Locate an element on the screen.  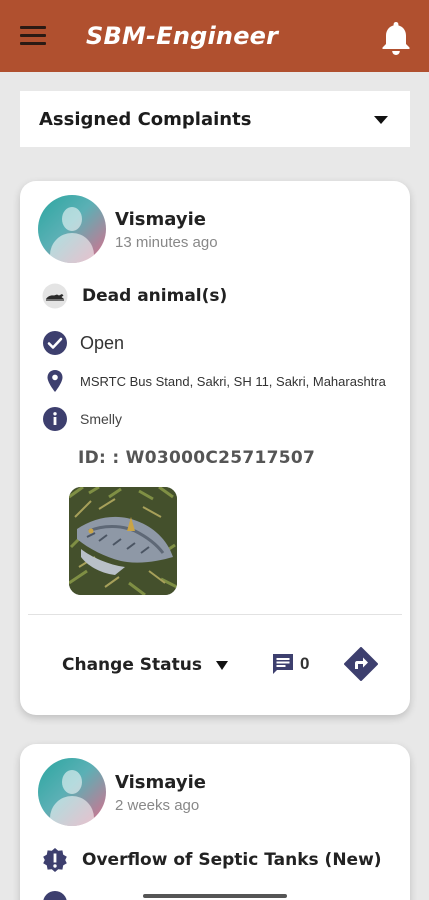
location-pin-icon is located at coordinates (55, 381).